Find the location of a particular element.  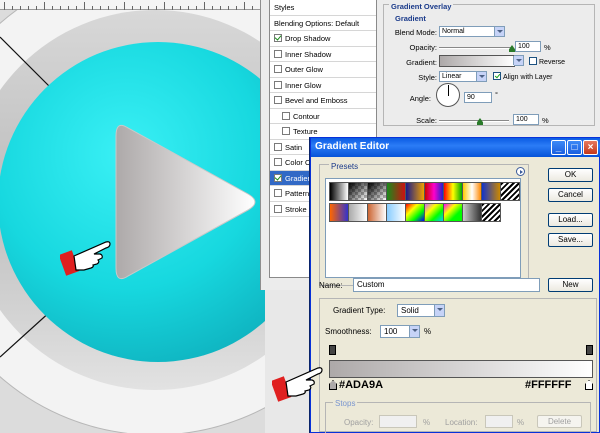

gradient-picker-dropdown is located at coordinates (518, 60).